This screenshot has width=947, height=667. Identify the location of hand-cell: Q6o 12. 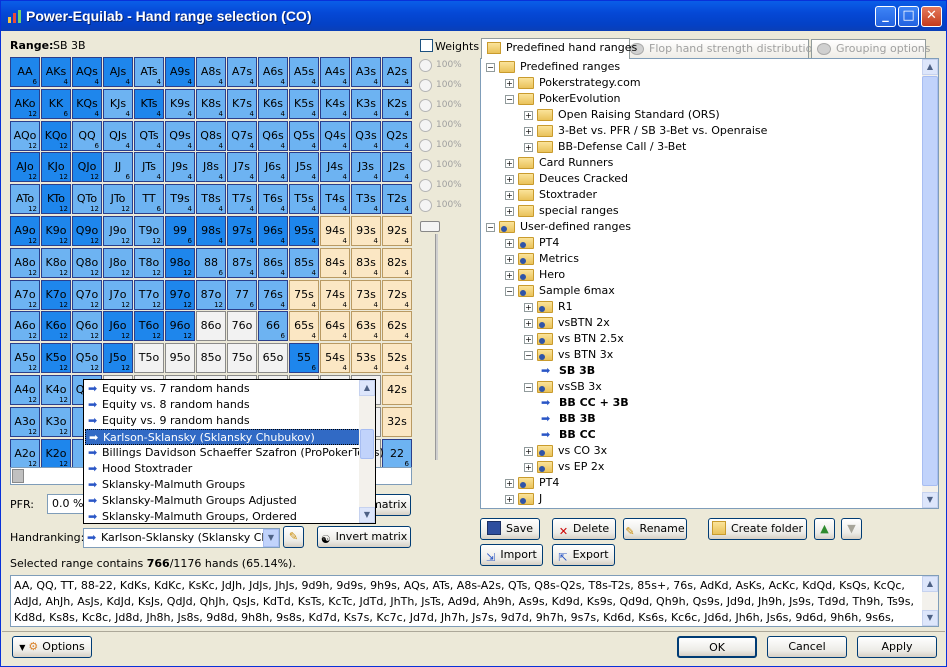
(87, 326).